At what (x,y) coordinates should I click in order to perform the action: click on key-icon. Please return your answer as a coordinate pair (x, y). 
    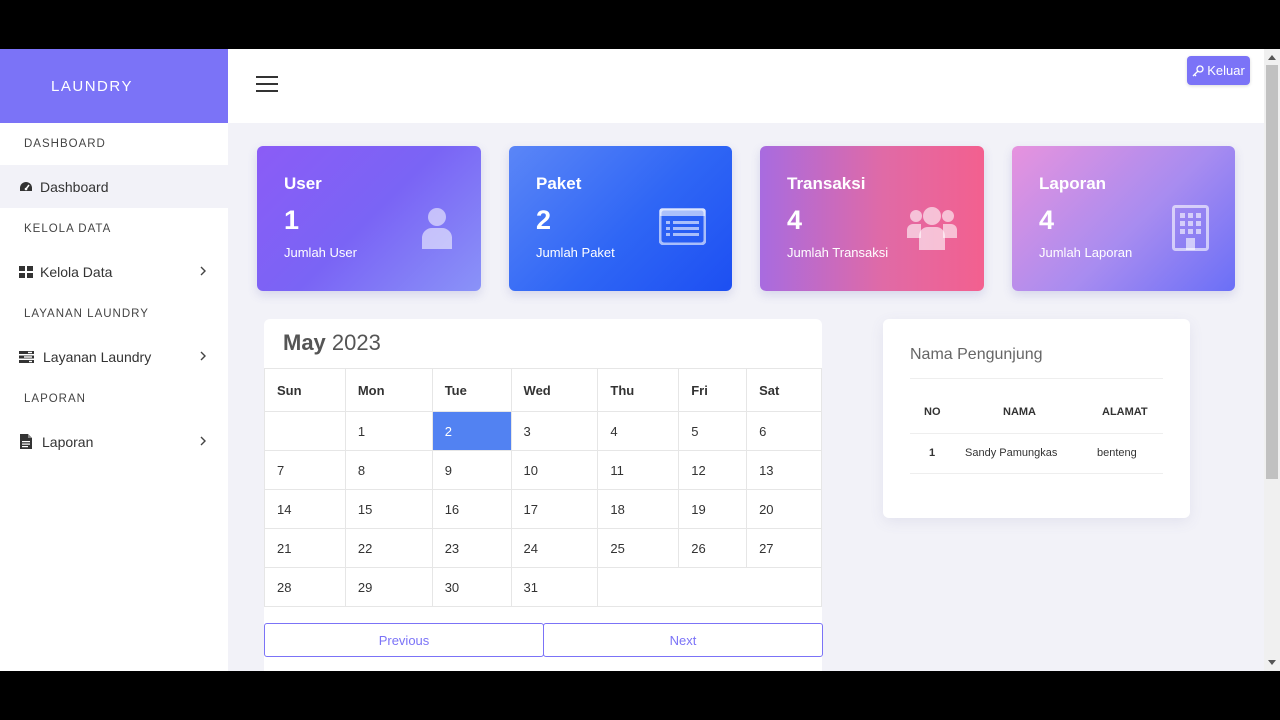
    Looking at the image, I should click on (1198, 70).